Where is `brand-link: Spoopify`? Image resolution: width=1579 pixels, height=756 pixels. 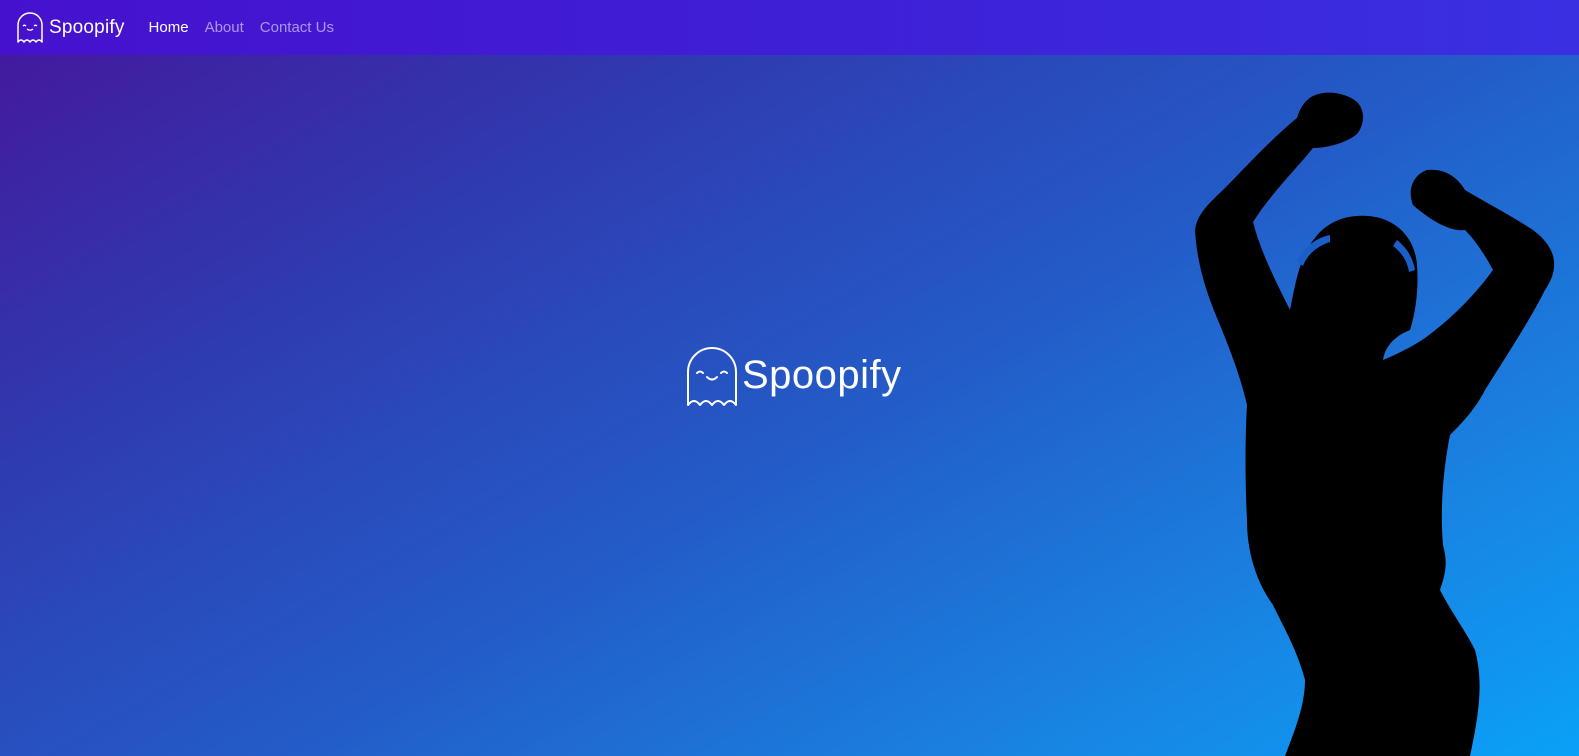
brand-link: Spoopify is located at coordinates (70, 27).